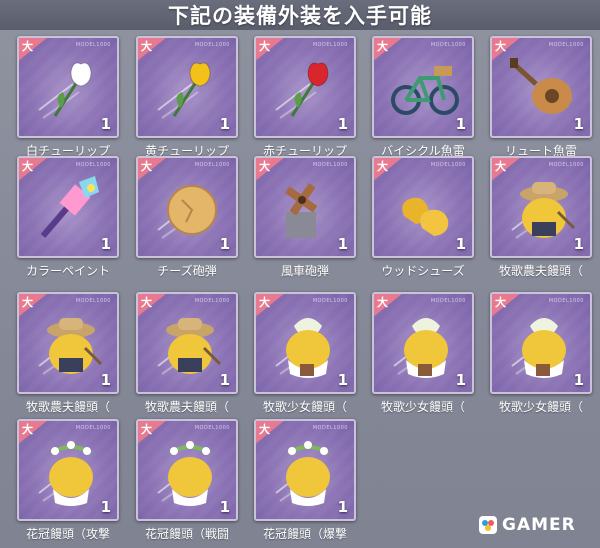  What do you see at coordinates (301, 210) in the screenshot?
I see `windmill-icon` at bounding box center [301, 210].